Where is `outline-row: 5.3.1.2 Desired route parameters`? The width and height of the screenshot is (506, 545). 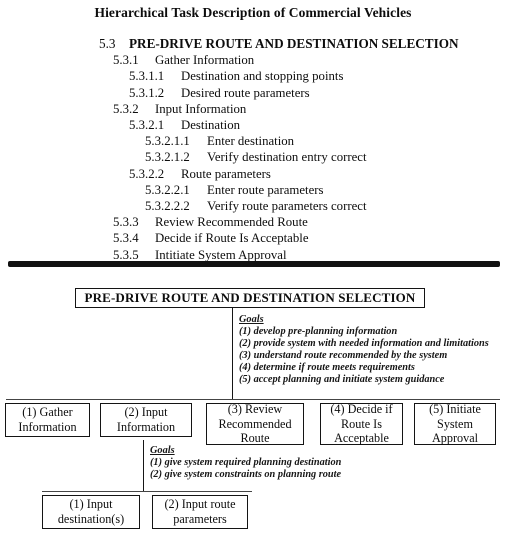
outline-row: 5.3.1.2 Desired route parameters is located at coordinates (253, 93).